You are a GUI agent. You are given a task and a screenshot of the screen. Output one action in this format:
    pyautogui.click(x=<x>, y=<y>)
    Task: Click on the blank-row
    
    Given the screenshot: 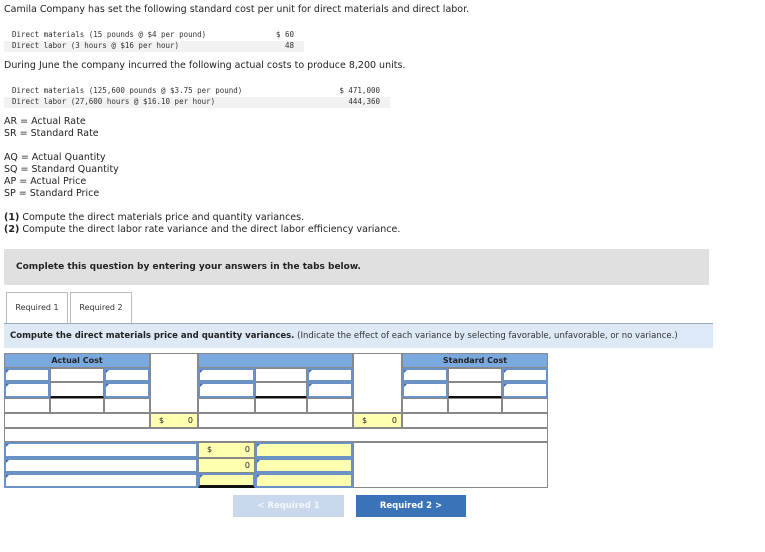 What is the action you would take?
    pyautogui.click(x=276, y=435)
    